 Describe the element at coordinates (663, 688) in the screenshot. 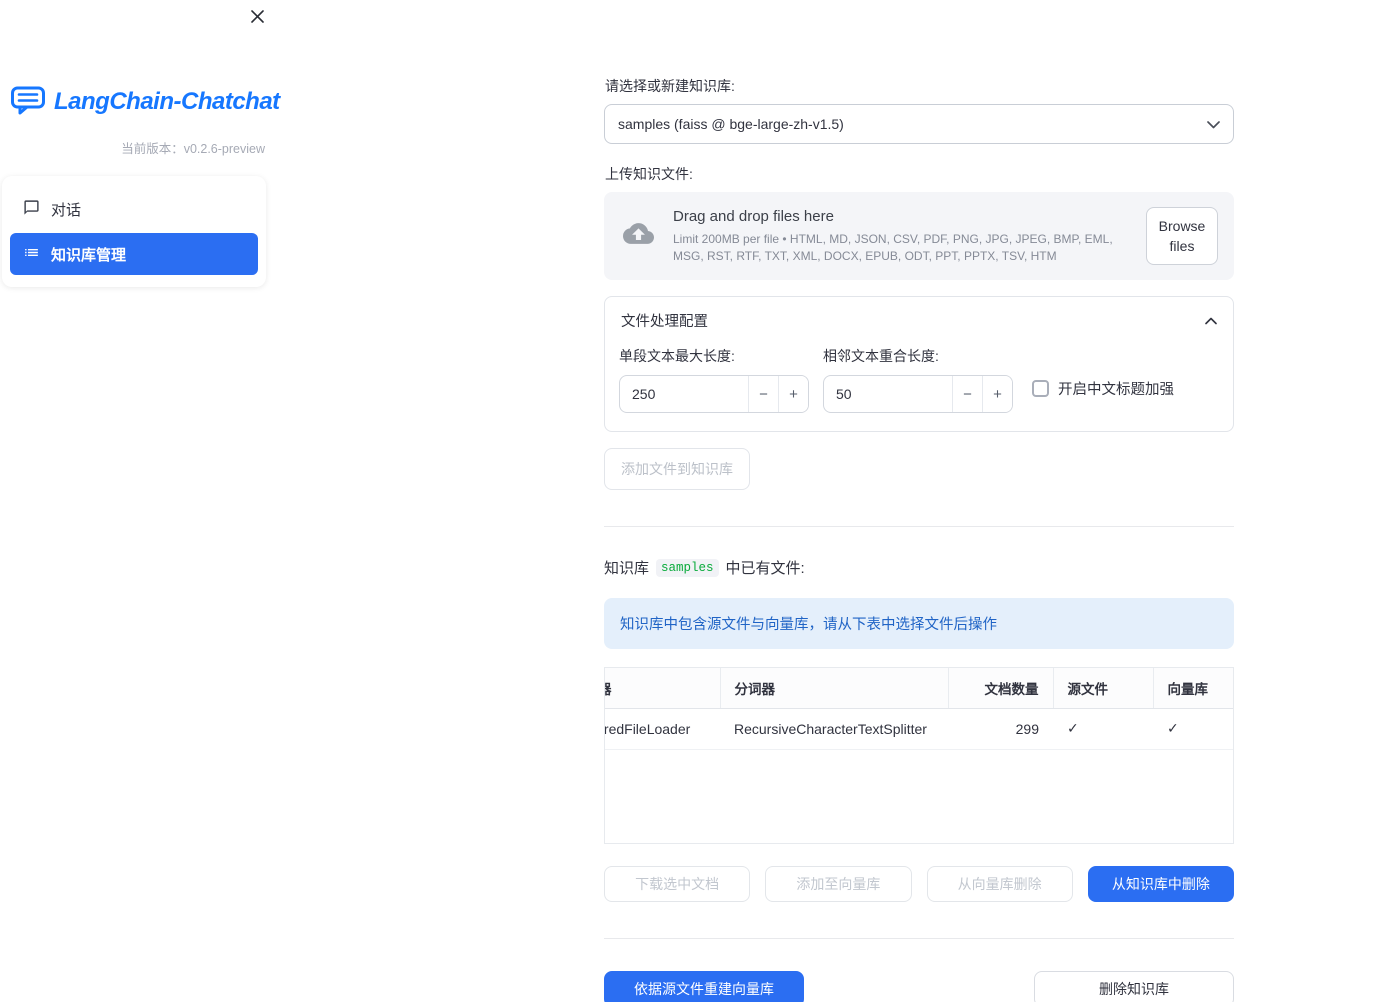

I see `table-header-loader: 文档加载器` at that location.